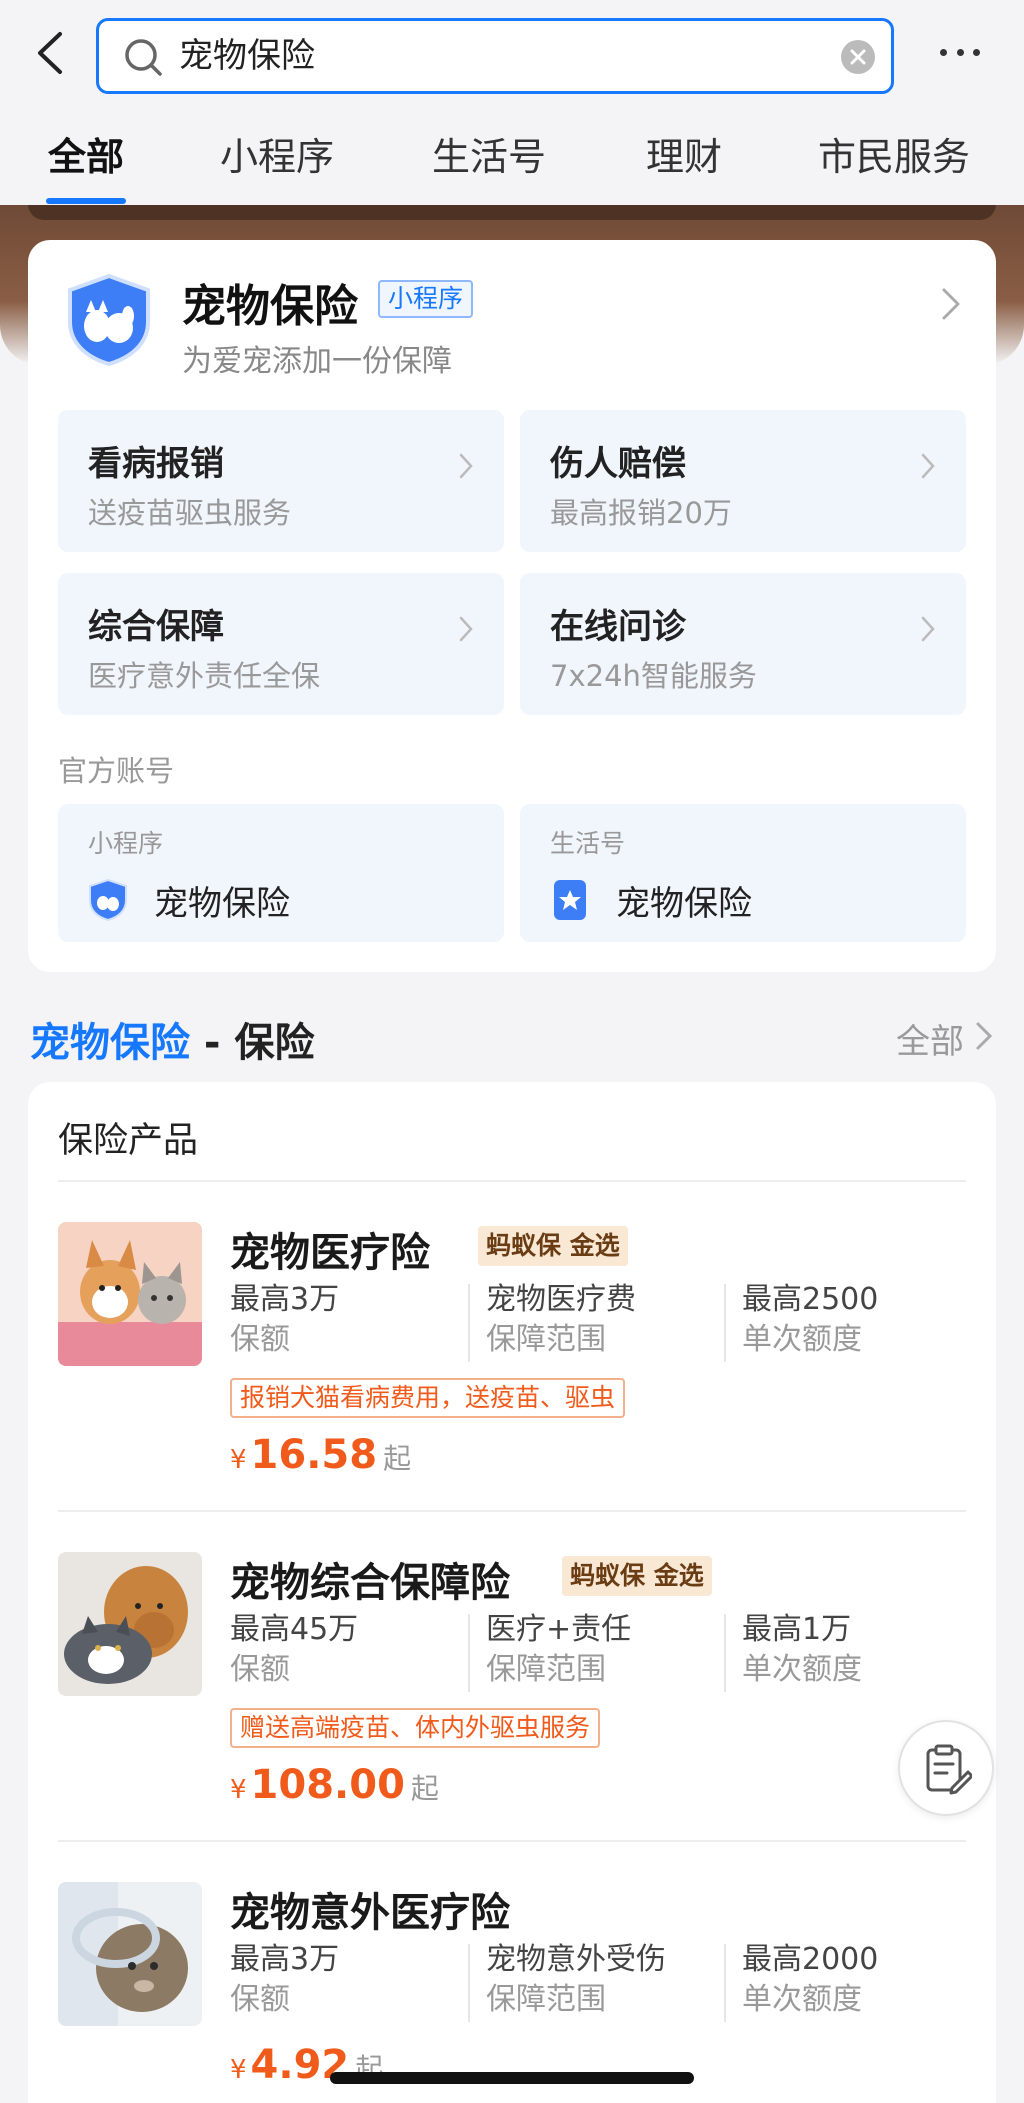 This screenshot has height=2103, width=1024. What do you see at coordinates (512, 2078) in the screenshot?
I see `home-indicator` at bounding box center [512, 2078].